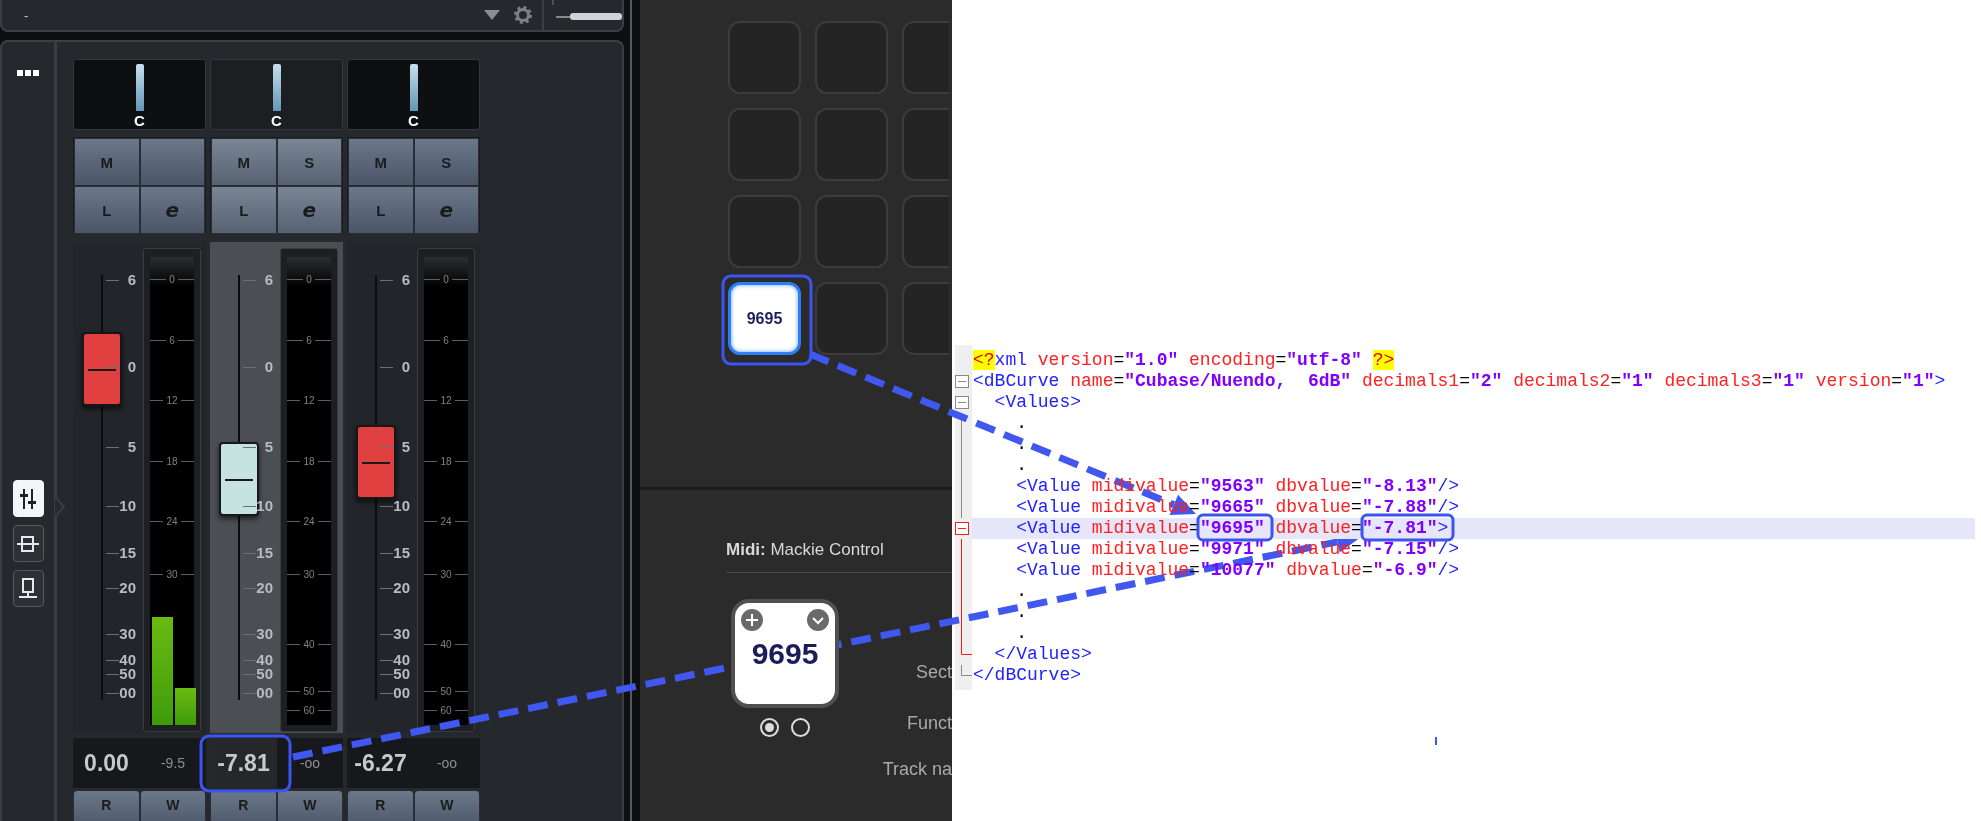  I want to click on pad-preview-card: 9695, so click(785, 653).